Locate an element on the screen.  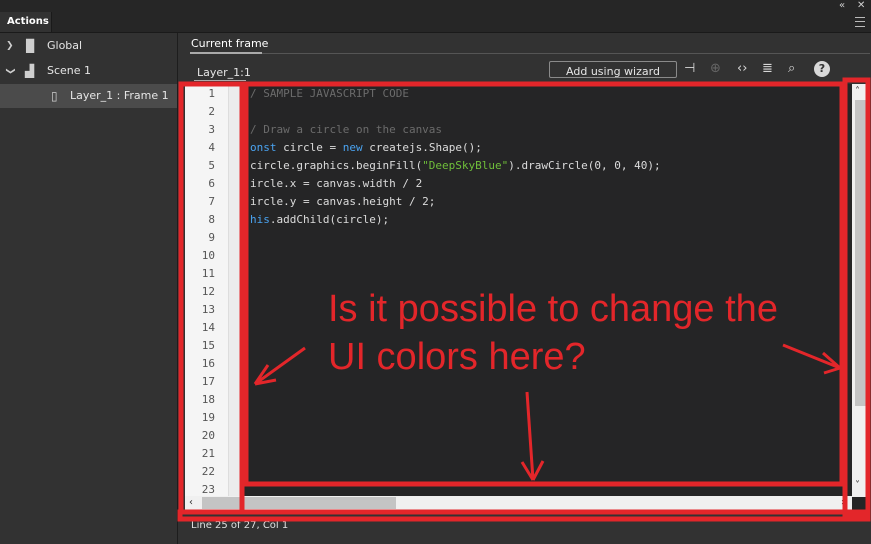
layer-tab: Layer_1:1 is located at coordinates (224, 72).